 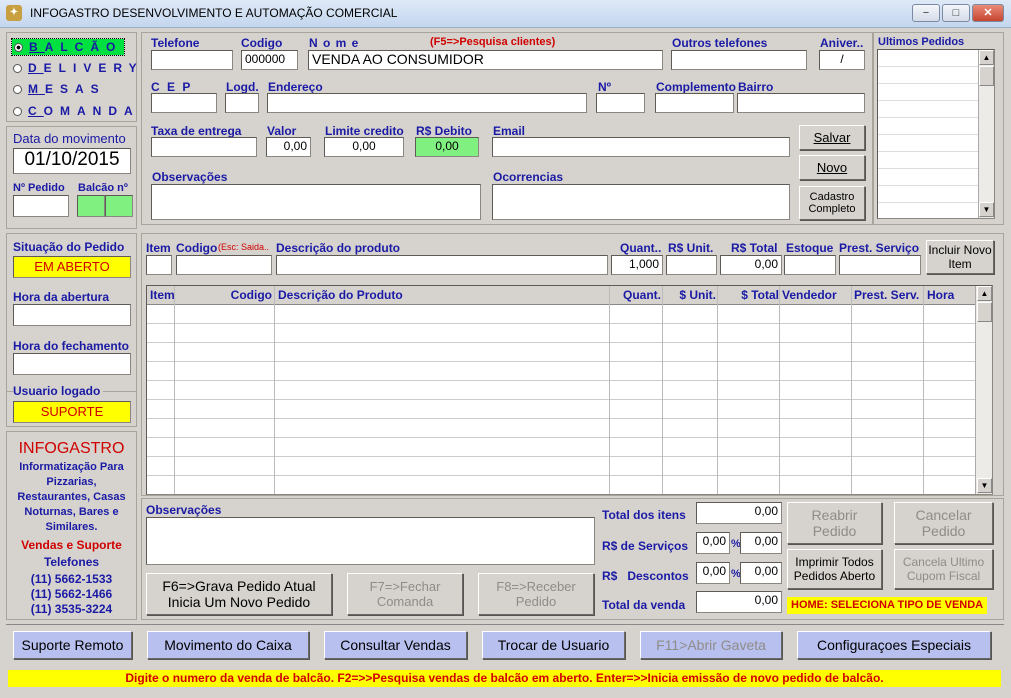 I want to click on radio-label: MESAS, so click(x=67, y=89).